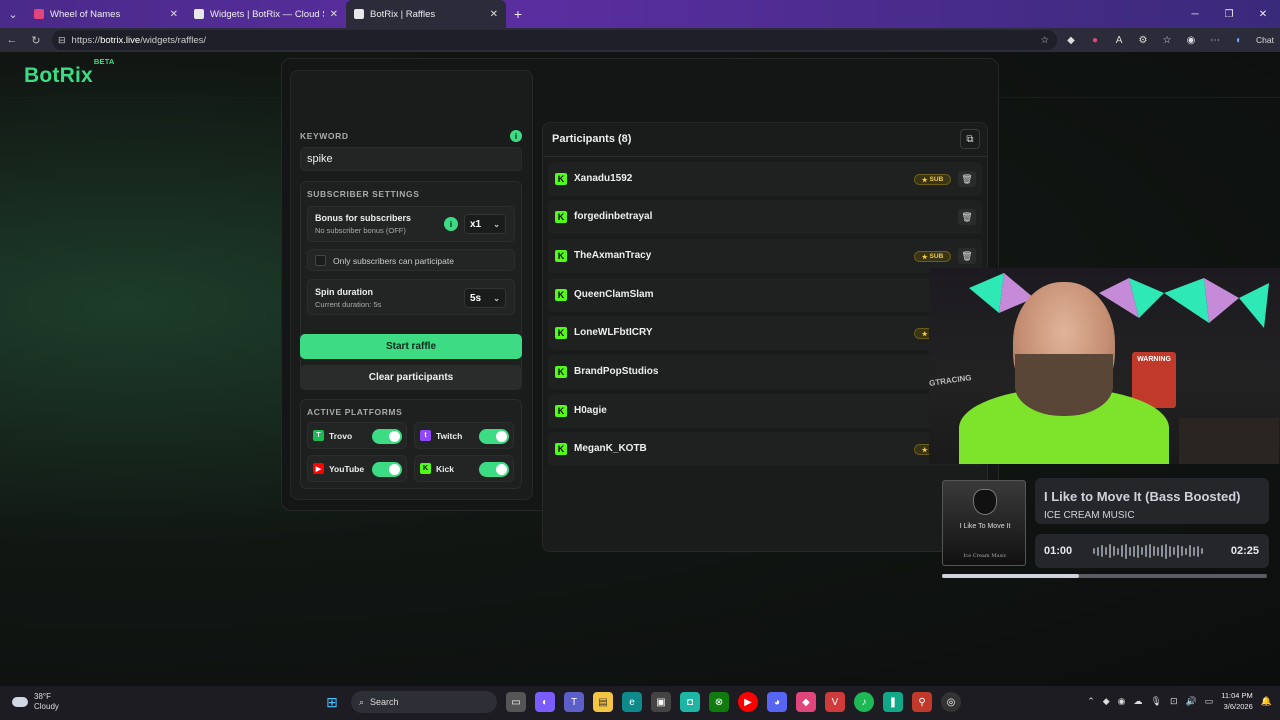 This screenshot has height=720, width=1280. Describe the element at coordinates (411, 377) in the screenshot. I see `clear-participants-button: Clear participants` at that location.